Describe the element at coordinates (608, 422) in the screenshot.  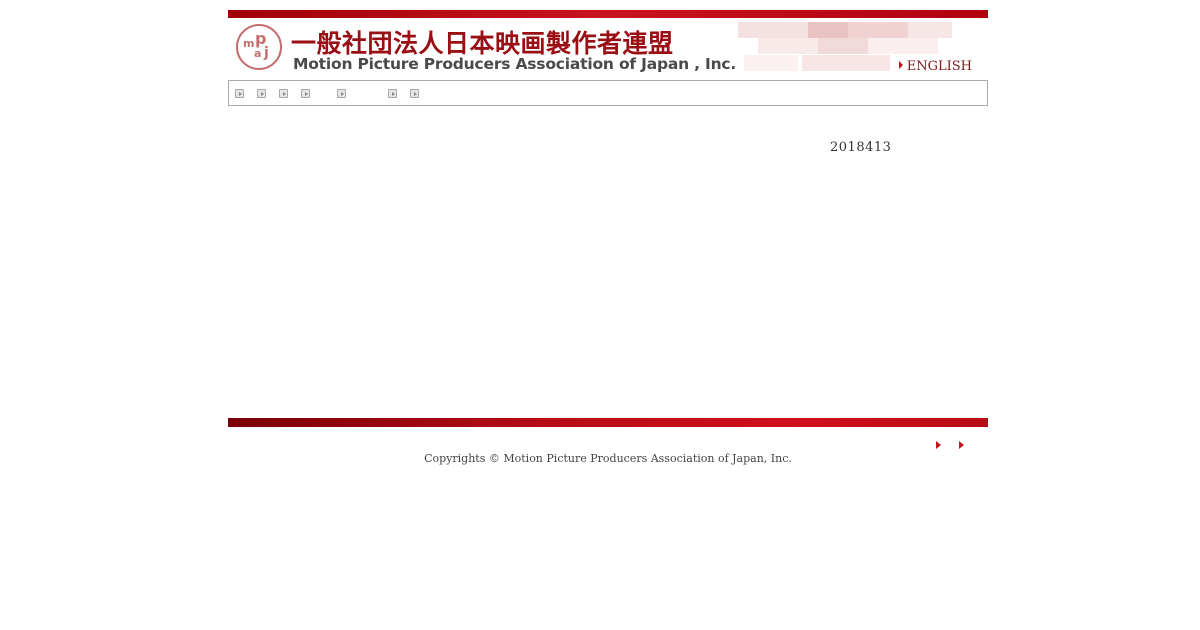
I see `bottom-accent-bar` at that location.